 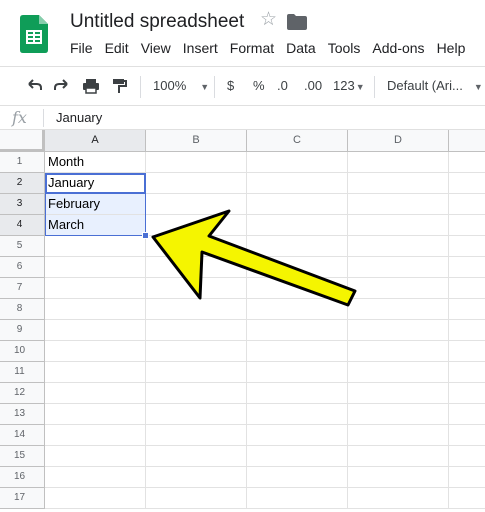 I want to click on cell-d16, so click(x=398, y=477).